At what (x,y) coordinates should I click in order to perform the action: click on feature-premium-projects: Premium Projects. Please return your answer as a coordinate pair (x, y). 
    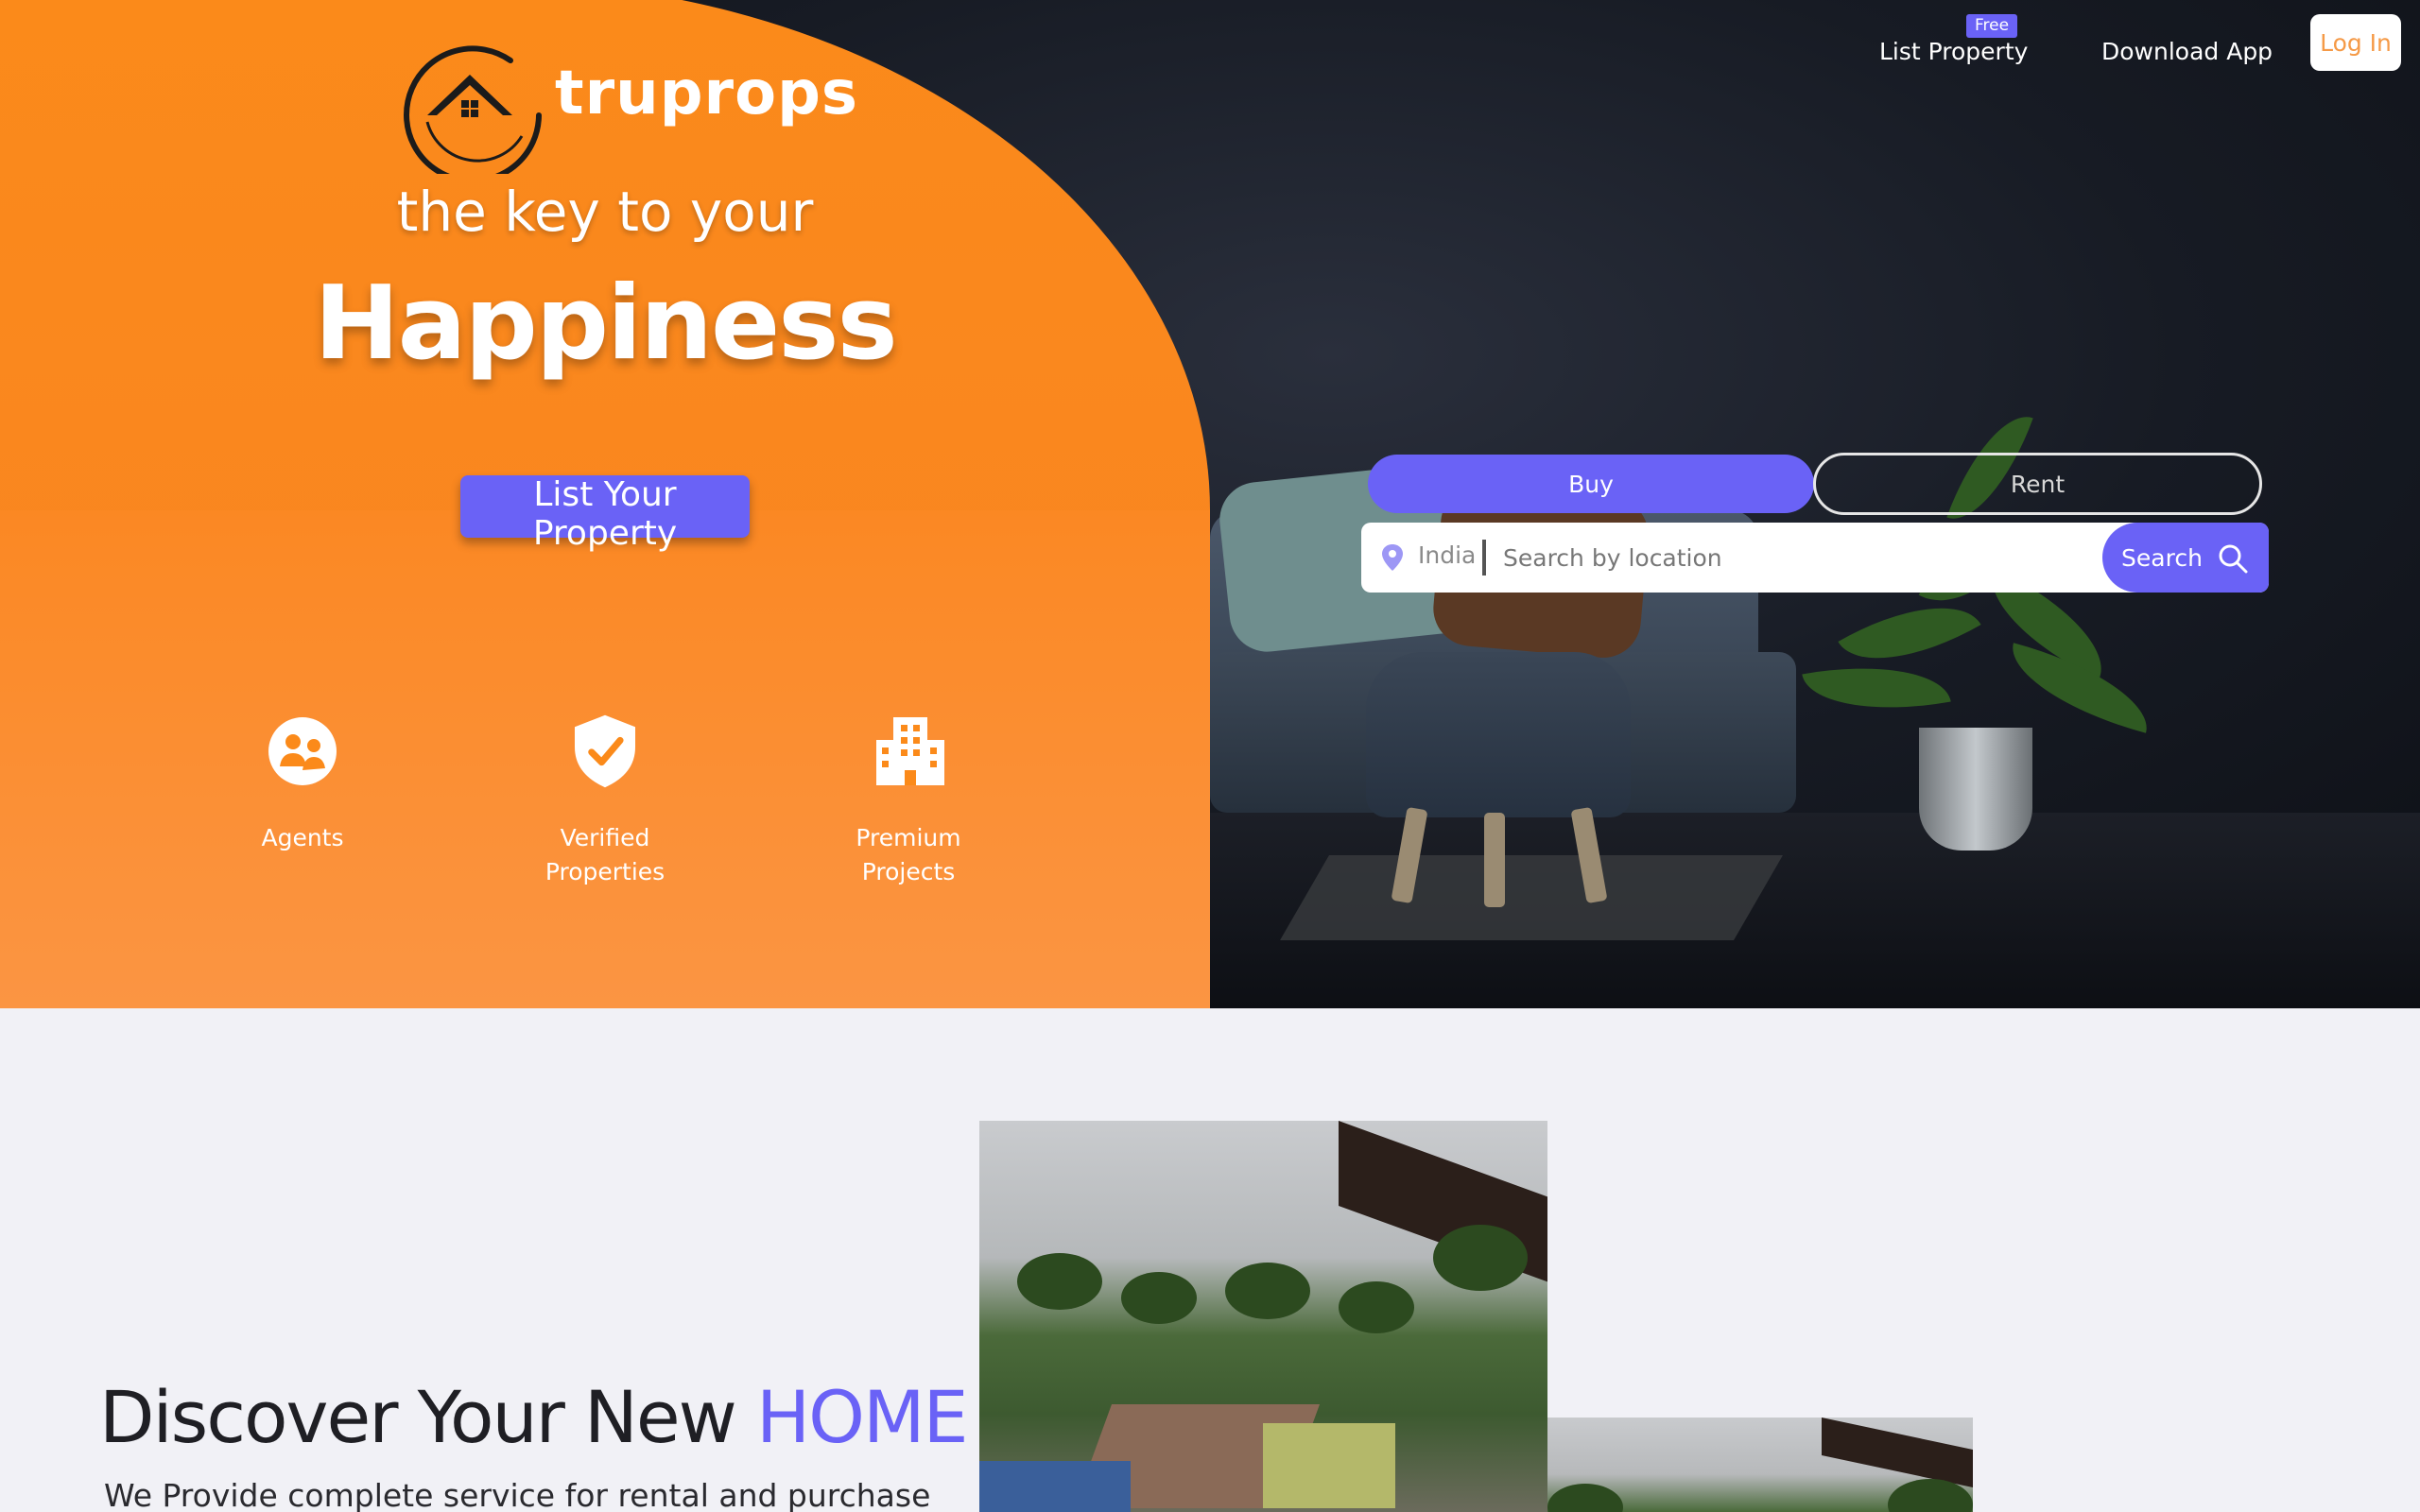
    Looking at the image, I should click on (909, 801).